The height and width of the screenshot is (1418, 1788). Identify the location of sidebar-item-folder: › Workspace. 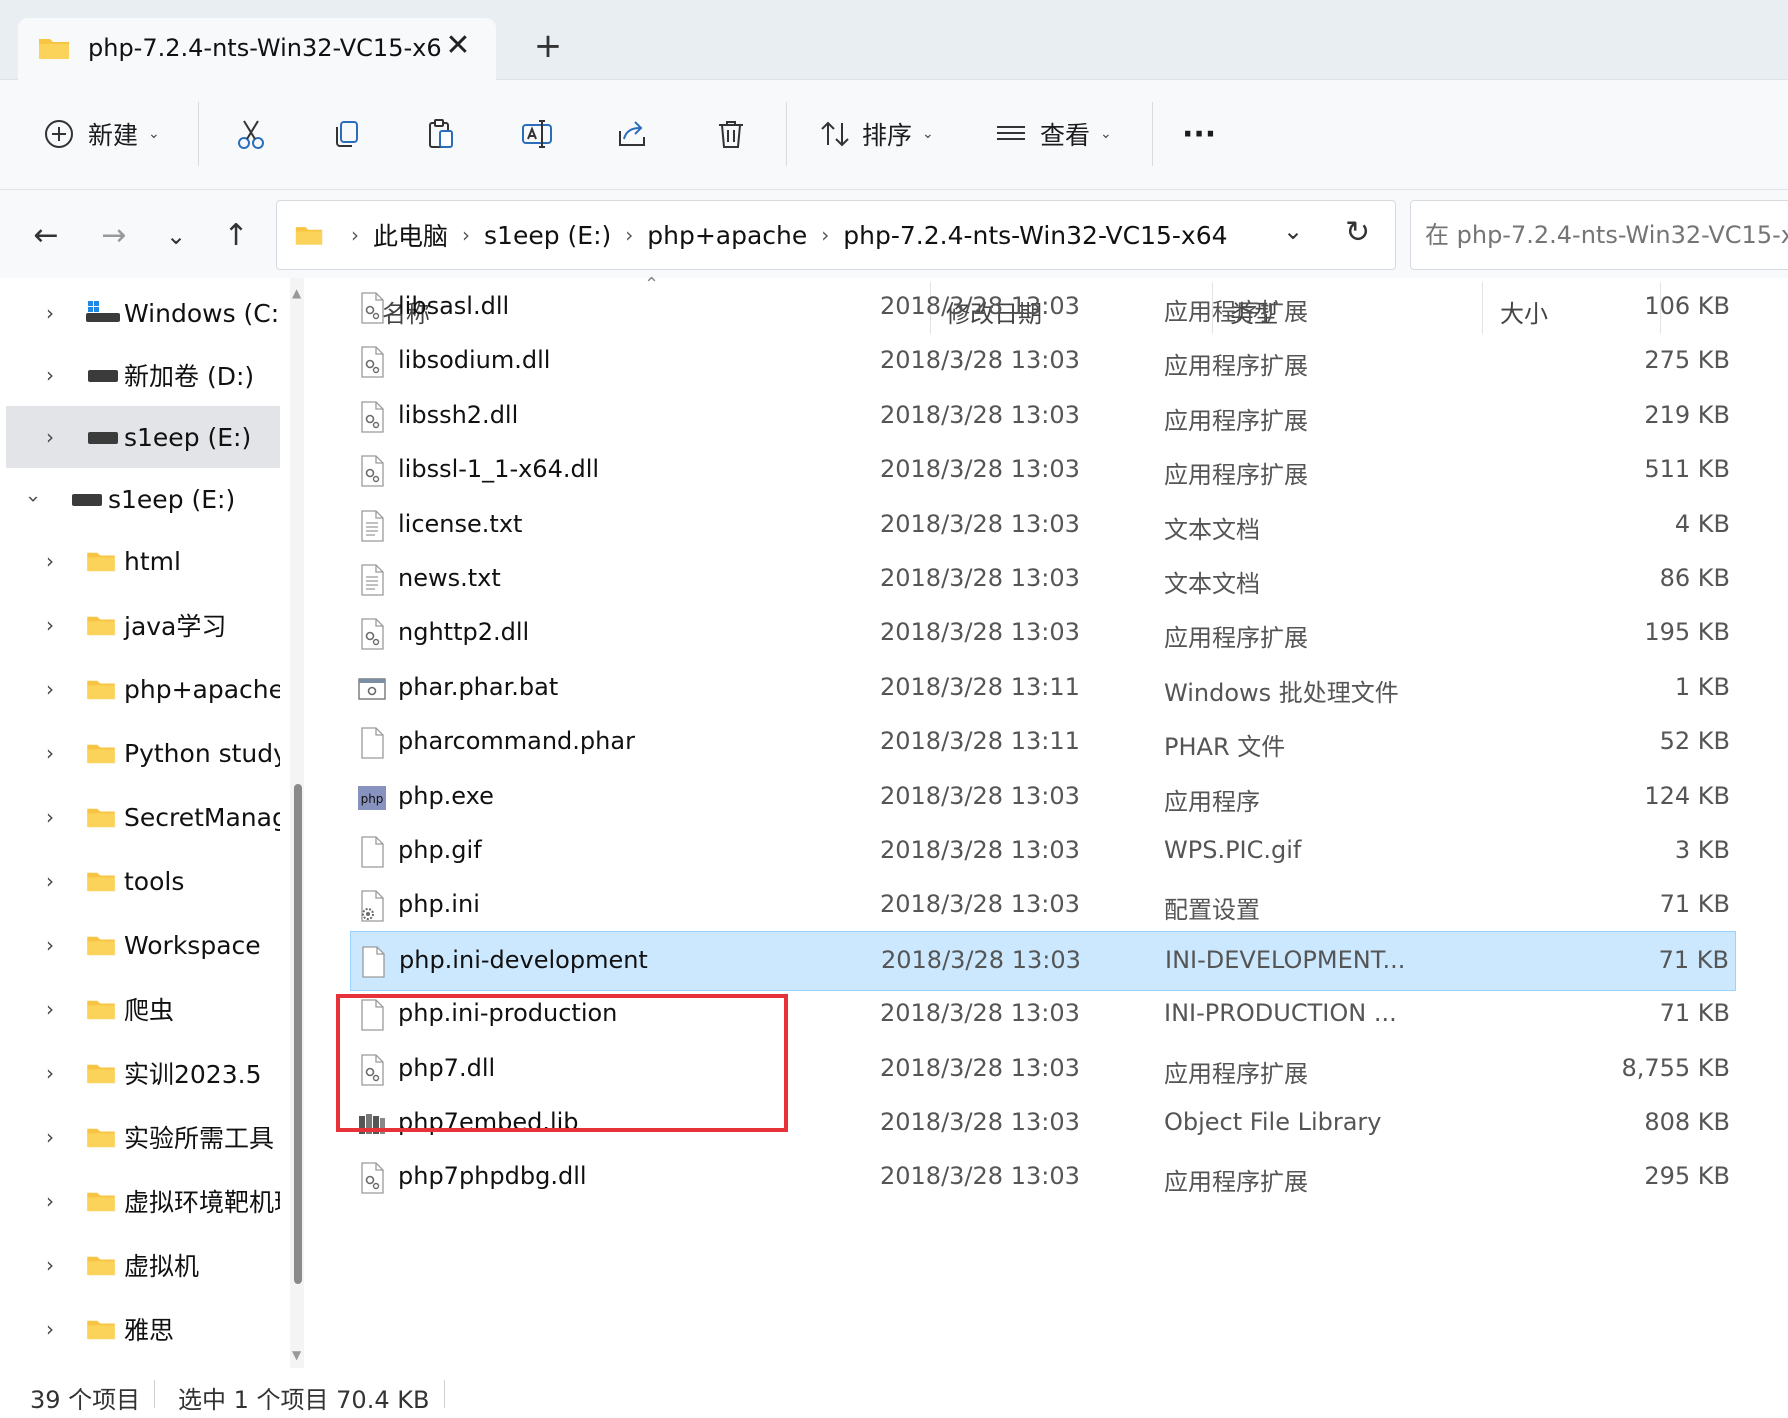
(143, 945).